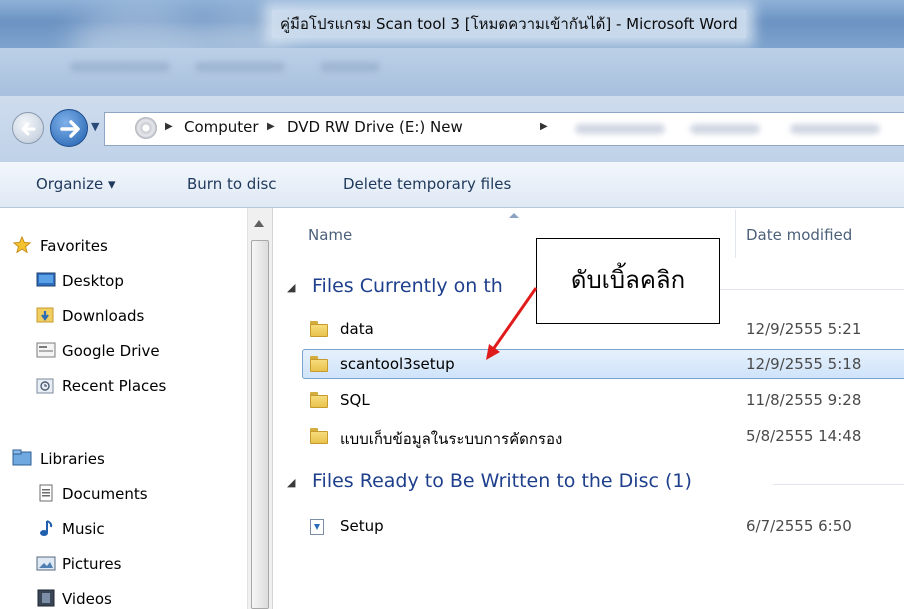 This screenshot has width=904, height=609. I want to click on column-name-header: Name, so click(330, 235).